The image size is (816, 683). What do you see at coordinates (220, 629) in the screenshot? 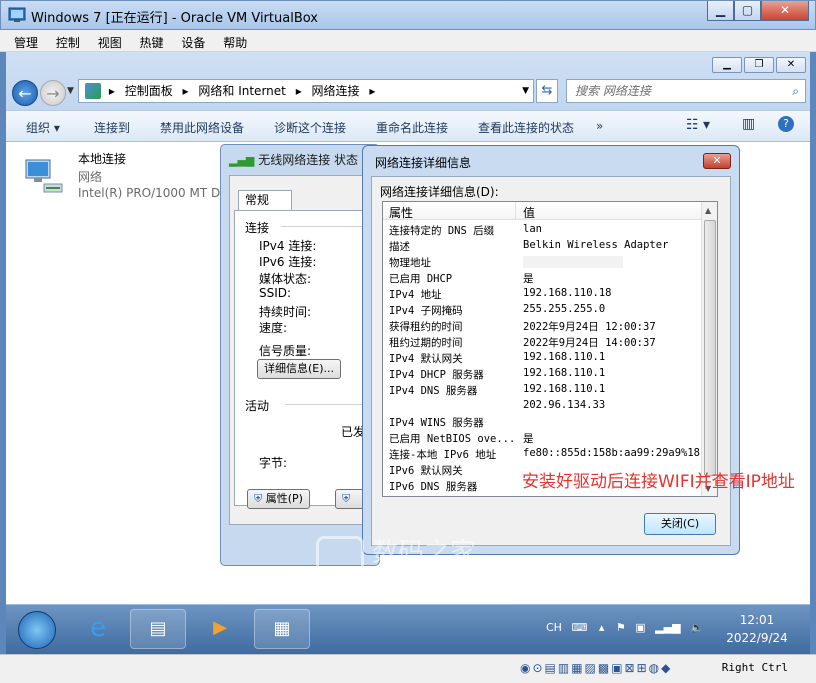
I see `taskbar-media-player-icon: ▶` at bounding box center [220, 629].